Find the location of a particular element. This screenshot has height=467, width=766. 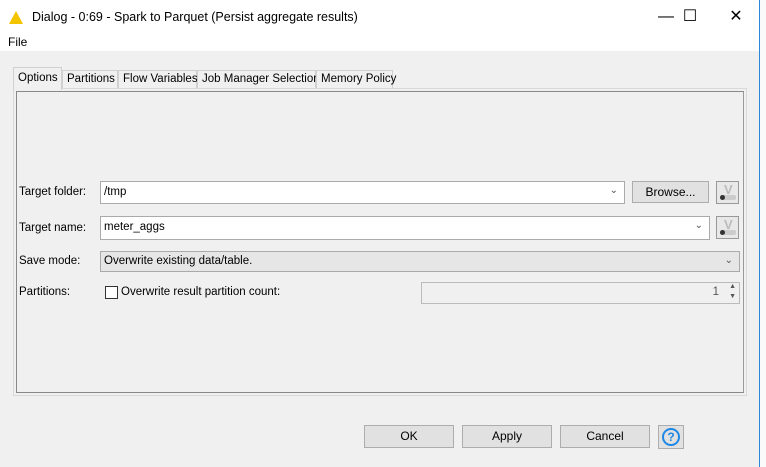

tab-memory-policy: Memory Policy is located at coordinates (356, 79).